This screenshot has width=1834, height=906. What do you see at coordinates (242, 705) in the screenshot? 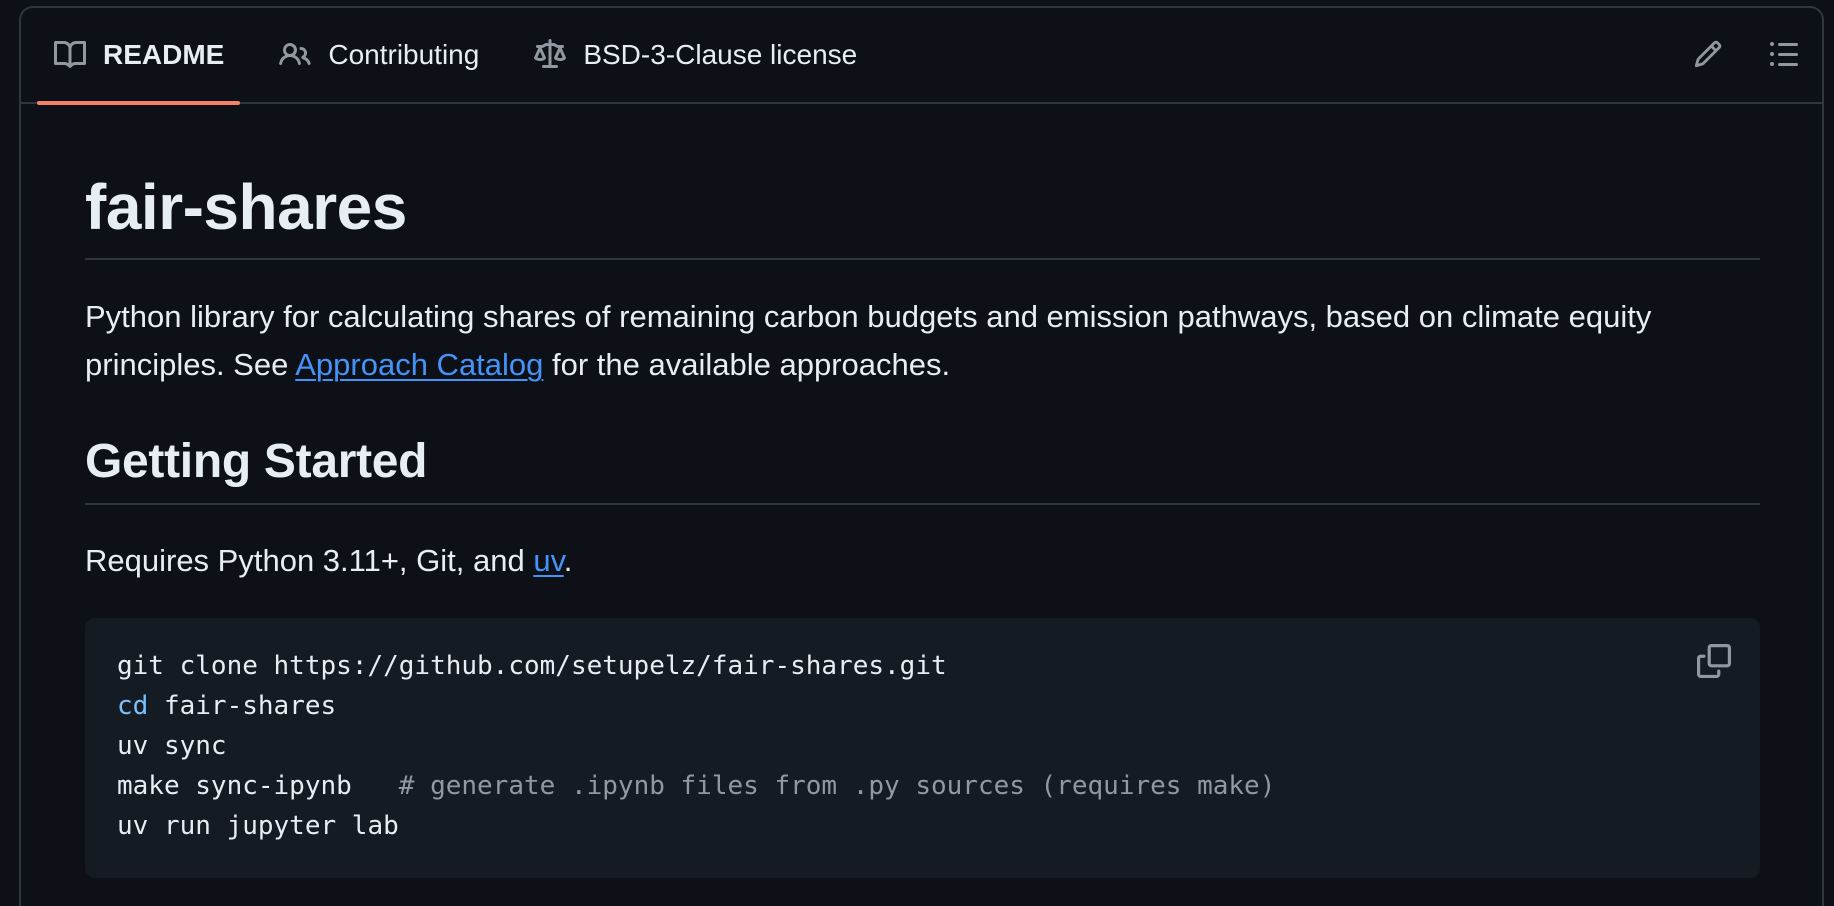
I see `code-text: fair-shares` at bounding box center [242, 705].